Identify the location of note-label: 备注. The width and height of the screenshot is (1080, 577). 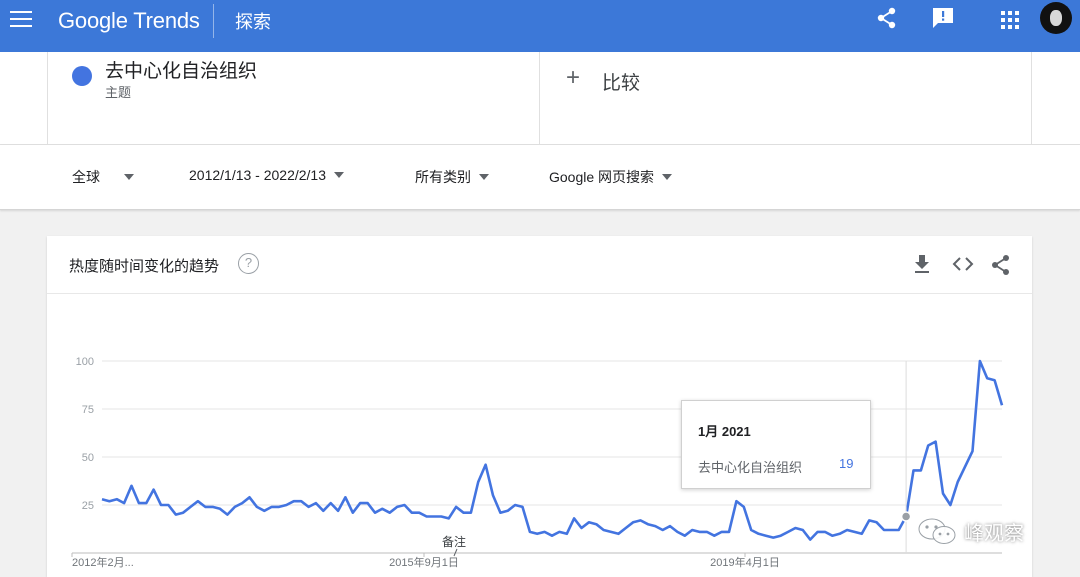
(454, 541).